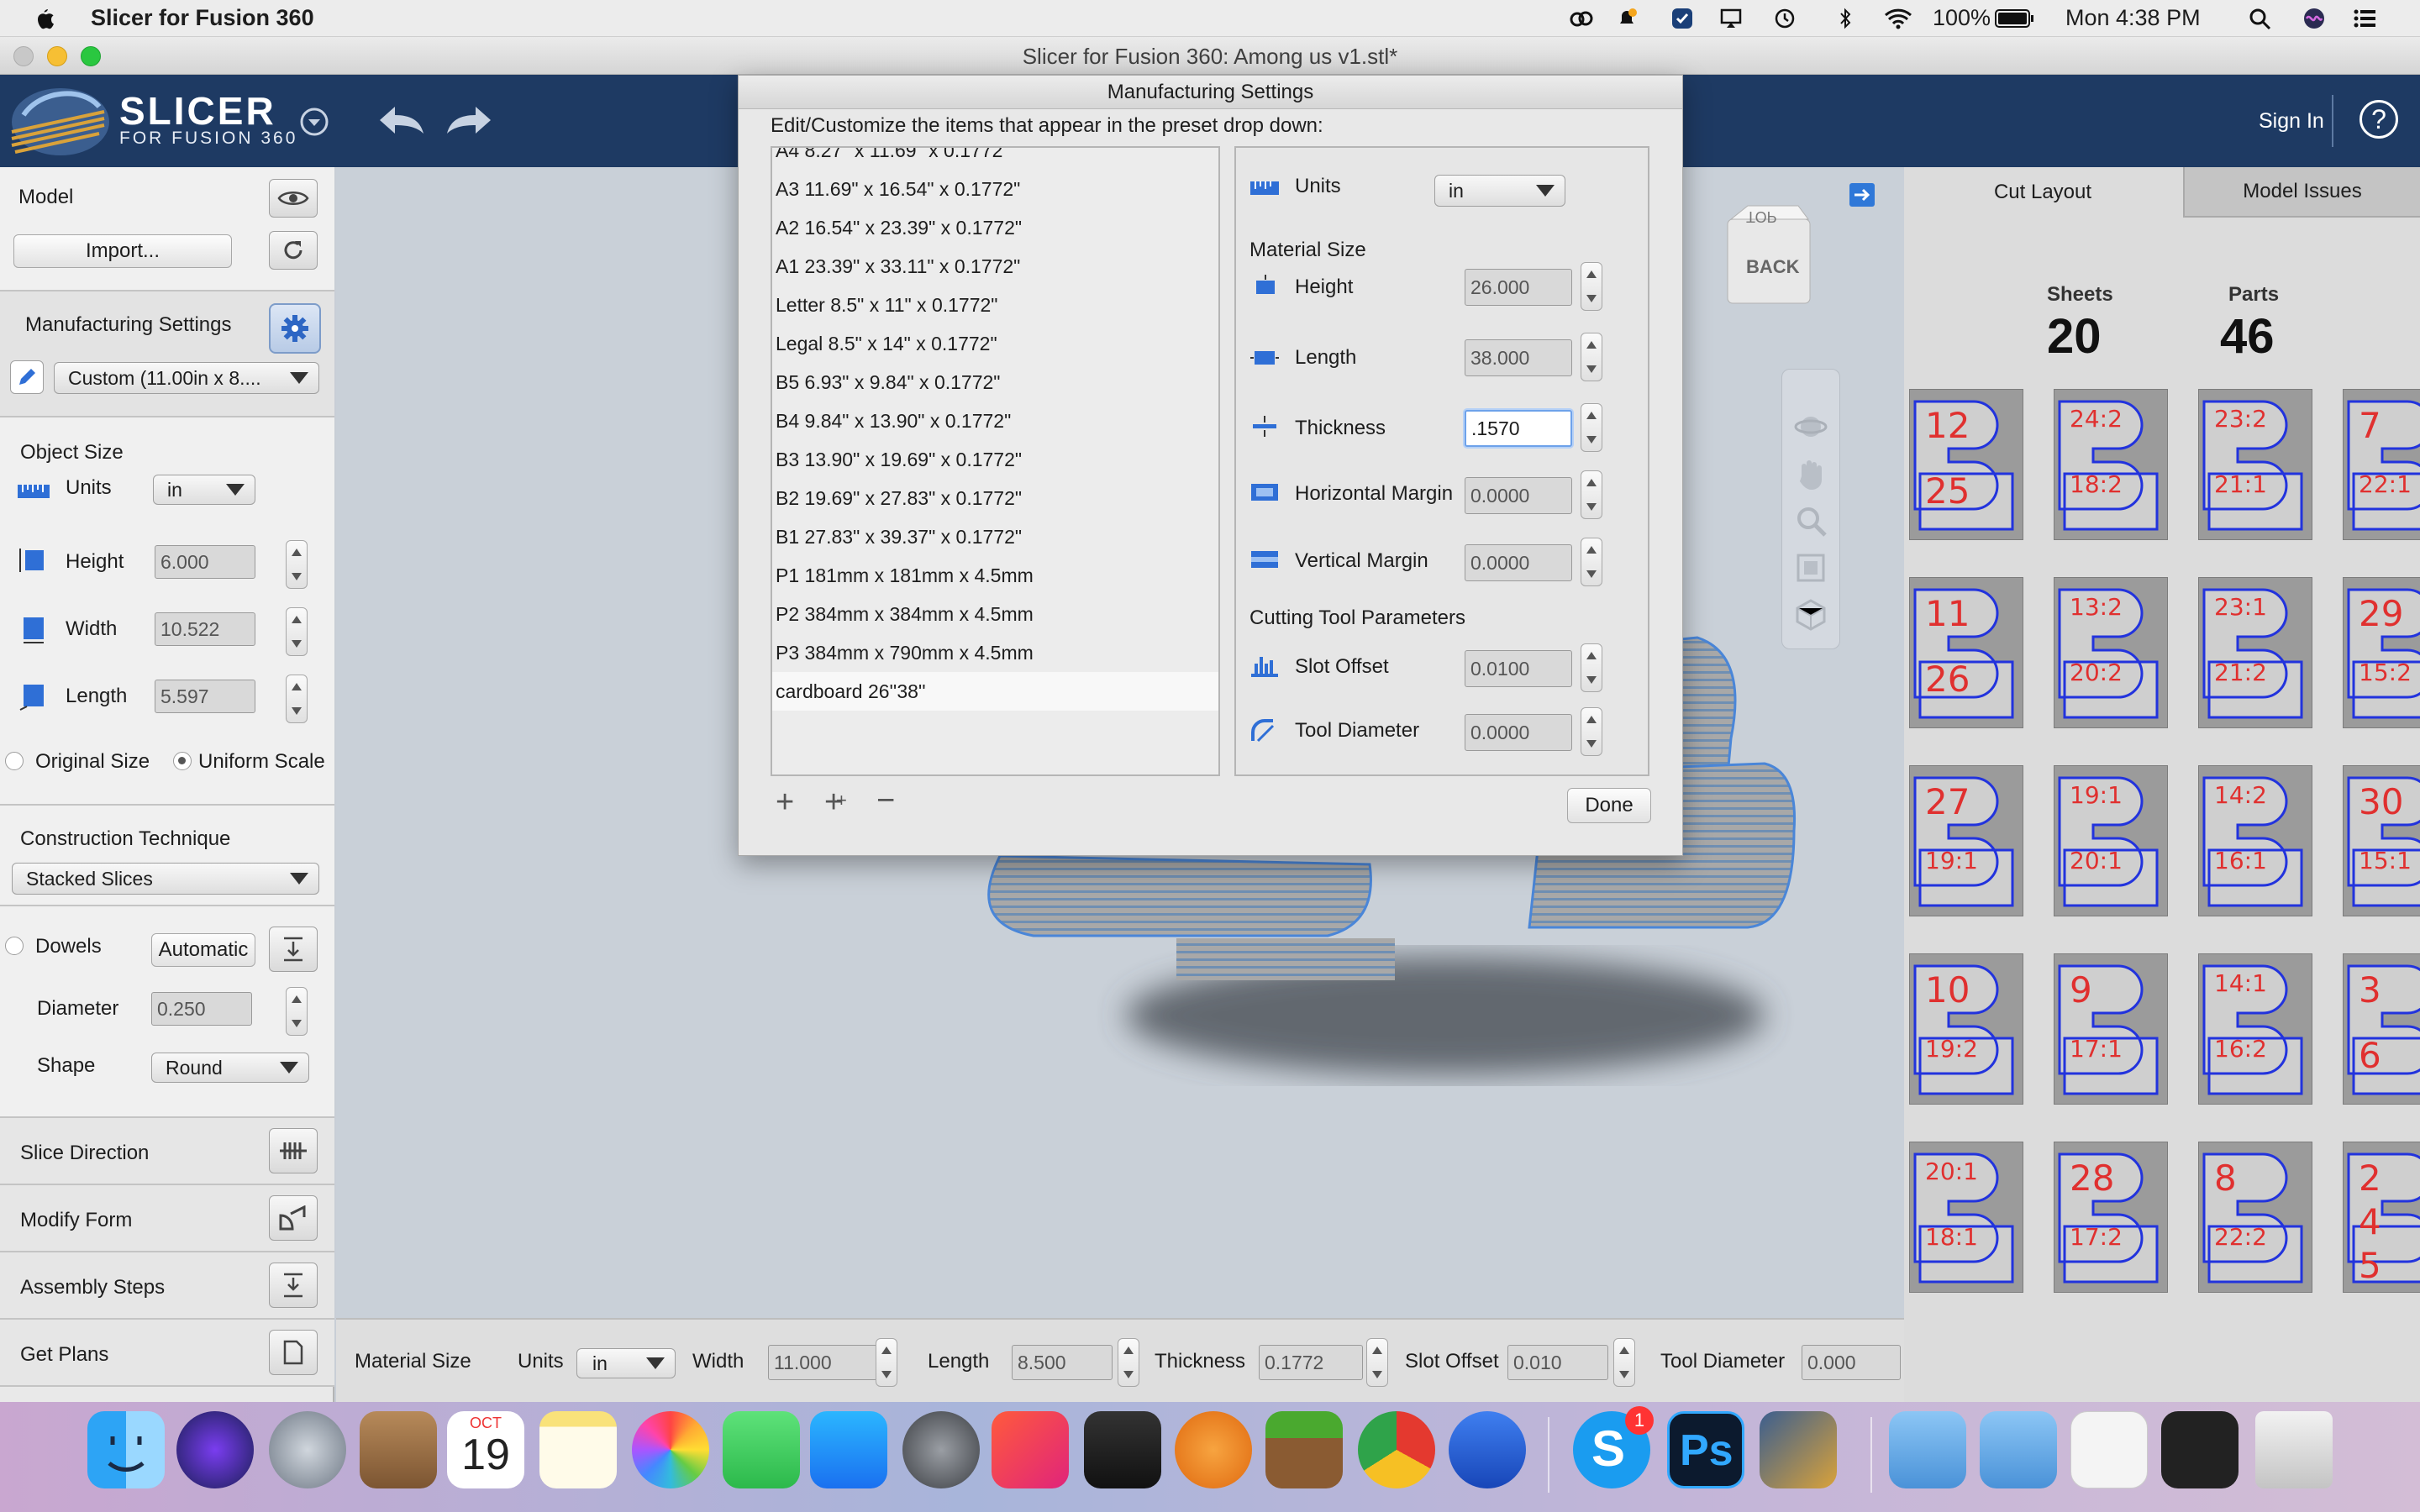 This screenshot has width=2420, height=1512. Describe the element at coordinates (1624, 1362) in the screenshot. I see `bottom-slot-offset-stepper` at that location.